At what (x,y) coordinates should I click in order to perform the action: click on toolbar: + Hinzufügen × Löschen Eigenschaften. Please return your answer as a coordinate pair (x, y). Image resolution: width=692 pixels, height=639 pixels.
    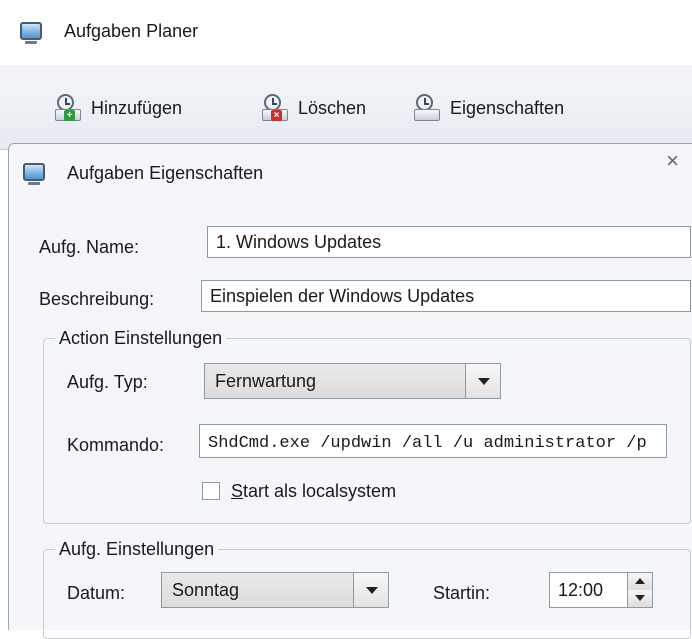
    Looking at the image, I should click on (346, 107).